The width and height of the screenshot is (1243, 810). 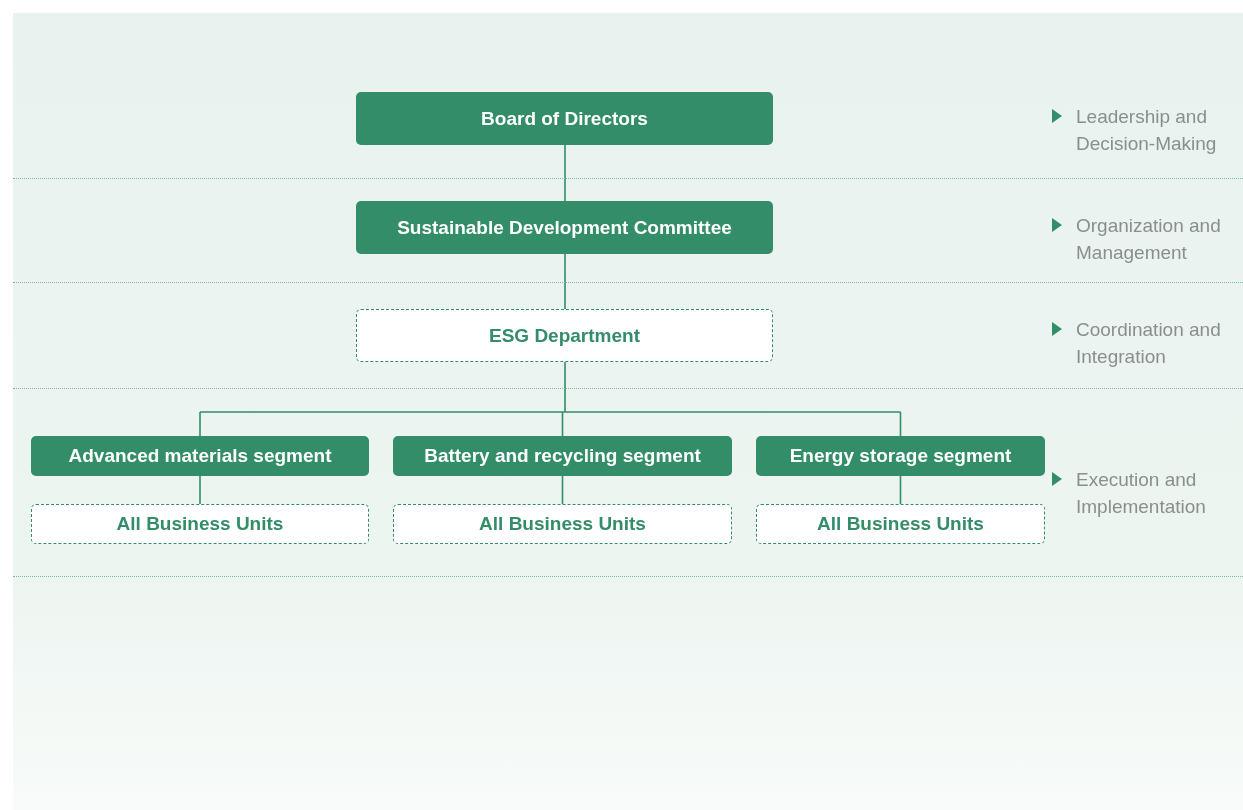 What do you see at coordinates (1141, 493) in the screenshot?
I see `level-caption: Execution and Implementation` at bounding box center [1141, 493].